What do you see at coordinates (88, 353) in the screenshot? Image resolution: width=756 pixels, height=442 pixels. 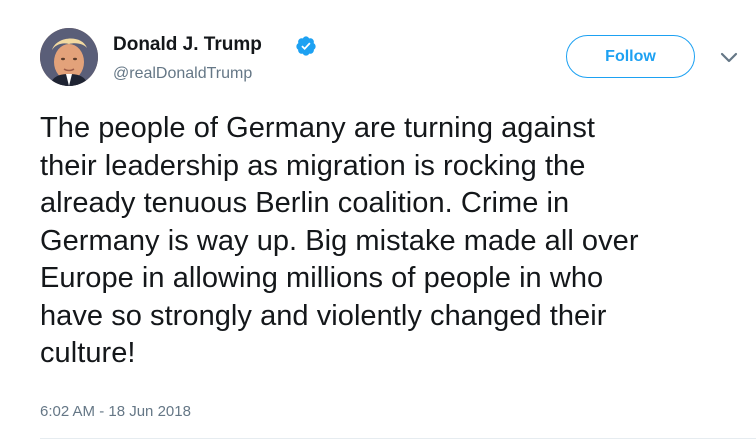 I see `tweet-text-line: culture!` at bounding box center [88, 353].